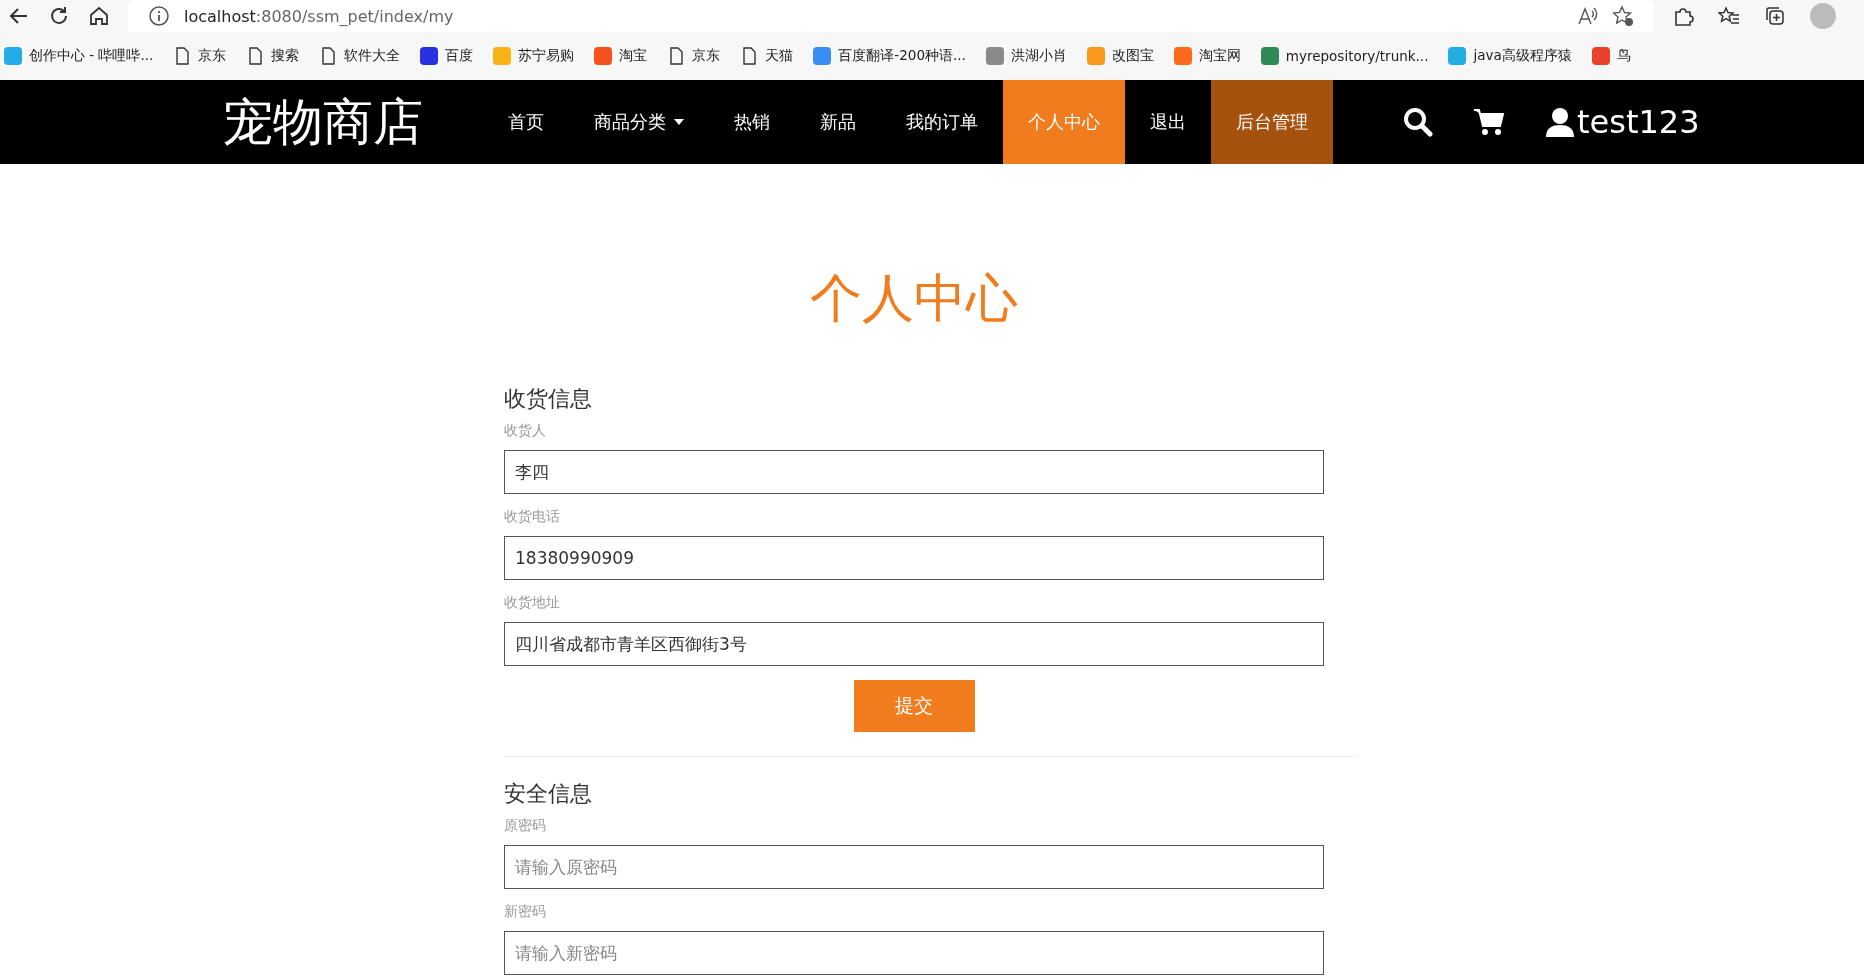  I want to click on cart-icon, so click(1489, 122).